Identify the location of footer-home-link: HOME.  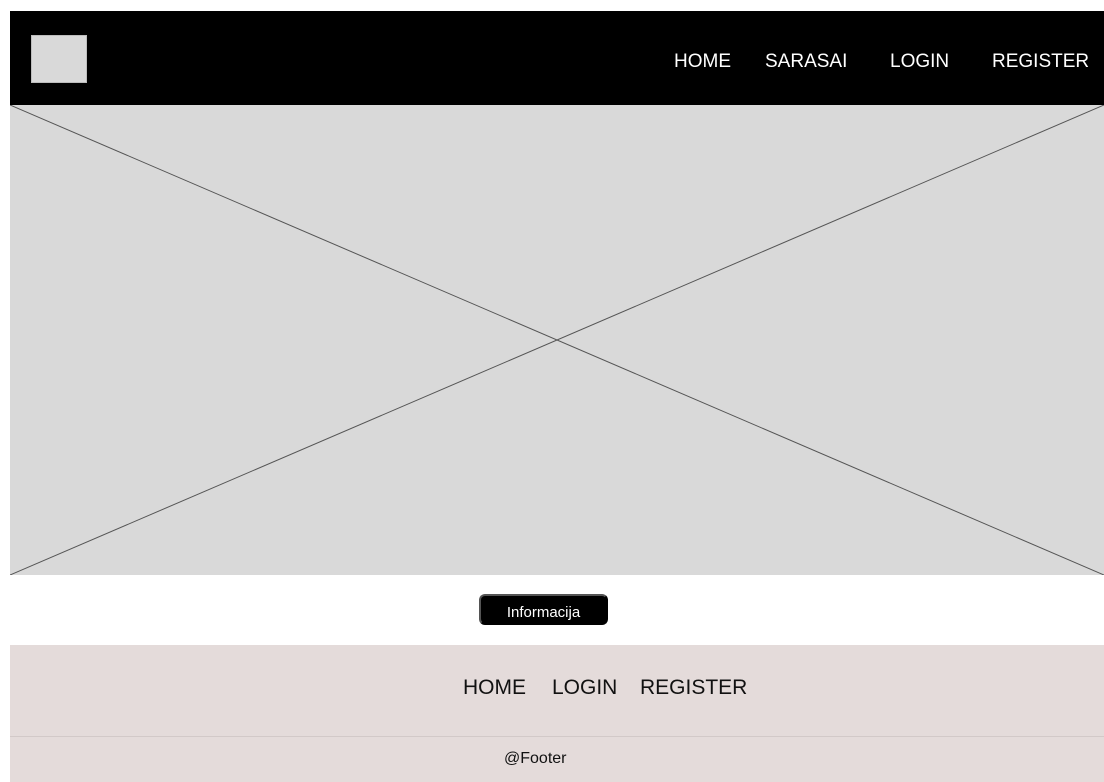
(494, 688).